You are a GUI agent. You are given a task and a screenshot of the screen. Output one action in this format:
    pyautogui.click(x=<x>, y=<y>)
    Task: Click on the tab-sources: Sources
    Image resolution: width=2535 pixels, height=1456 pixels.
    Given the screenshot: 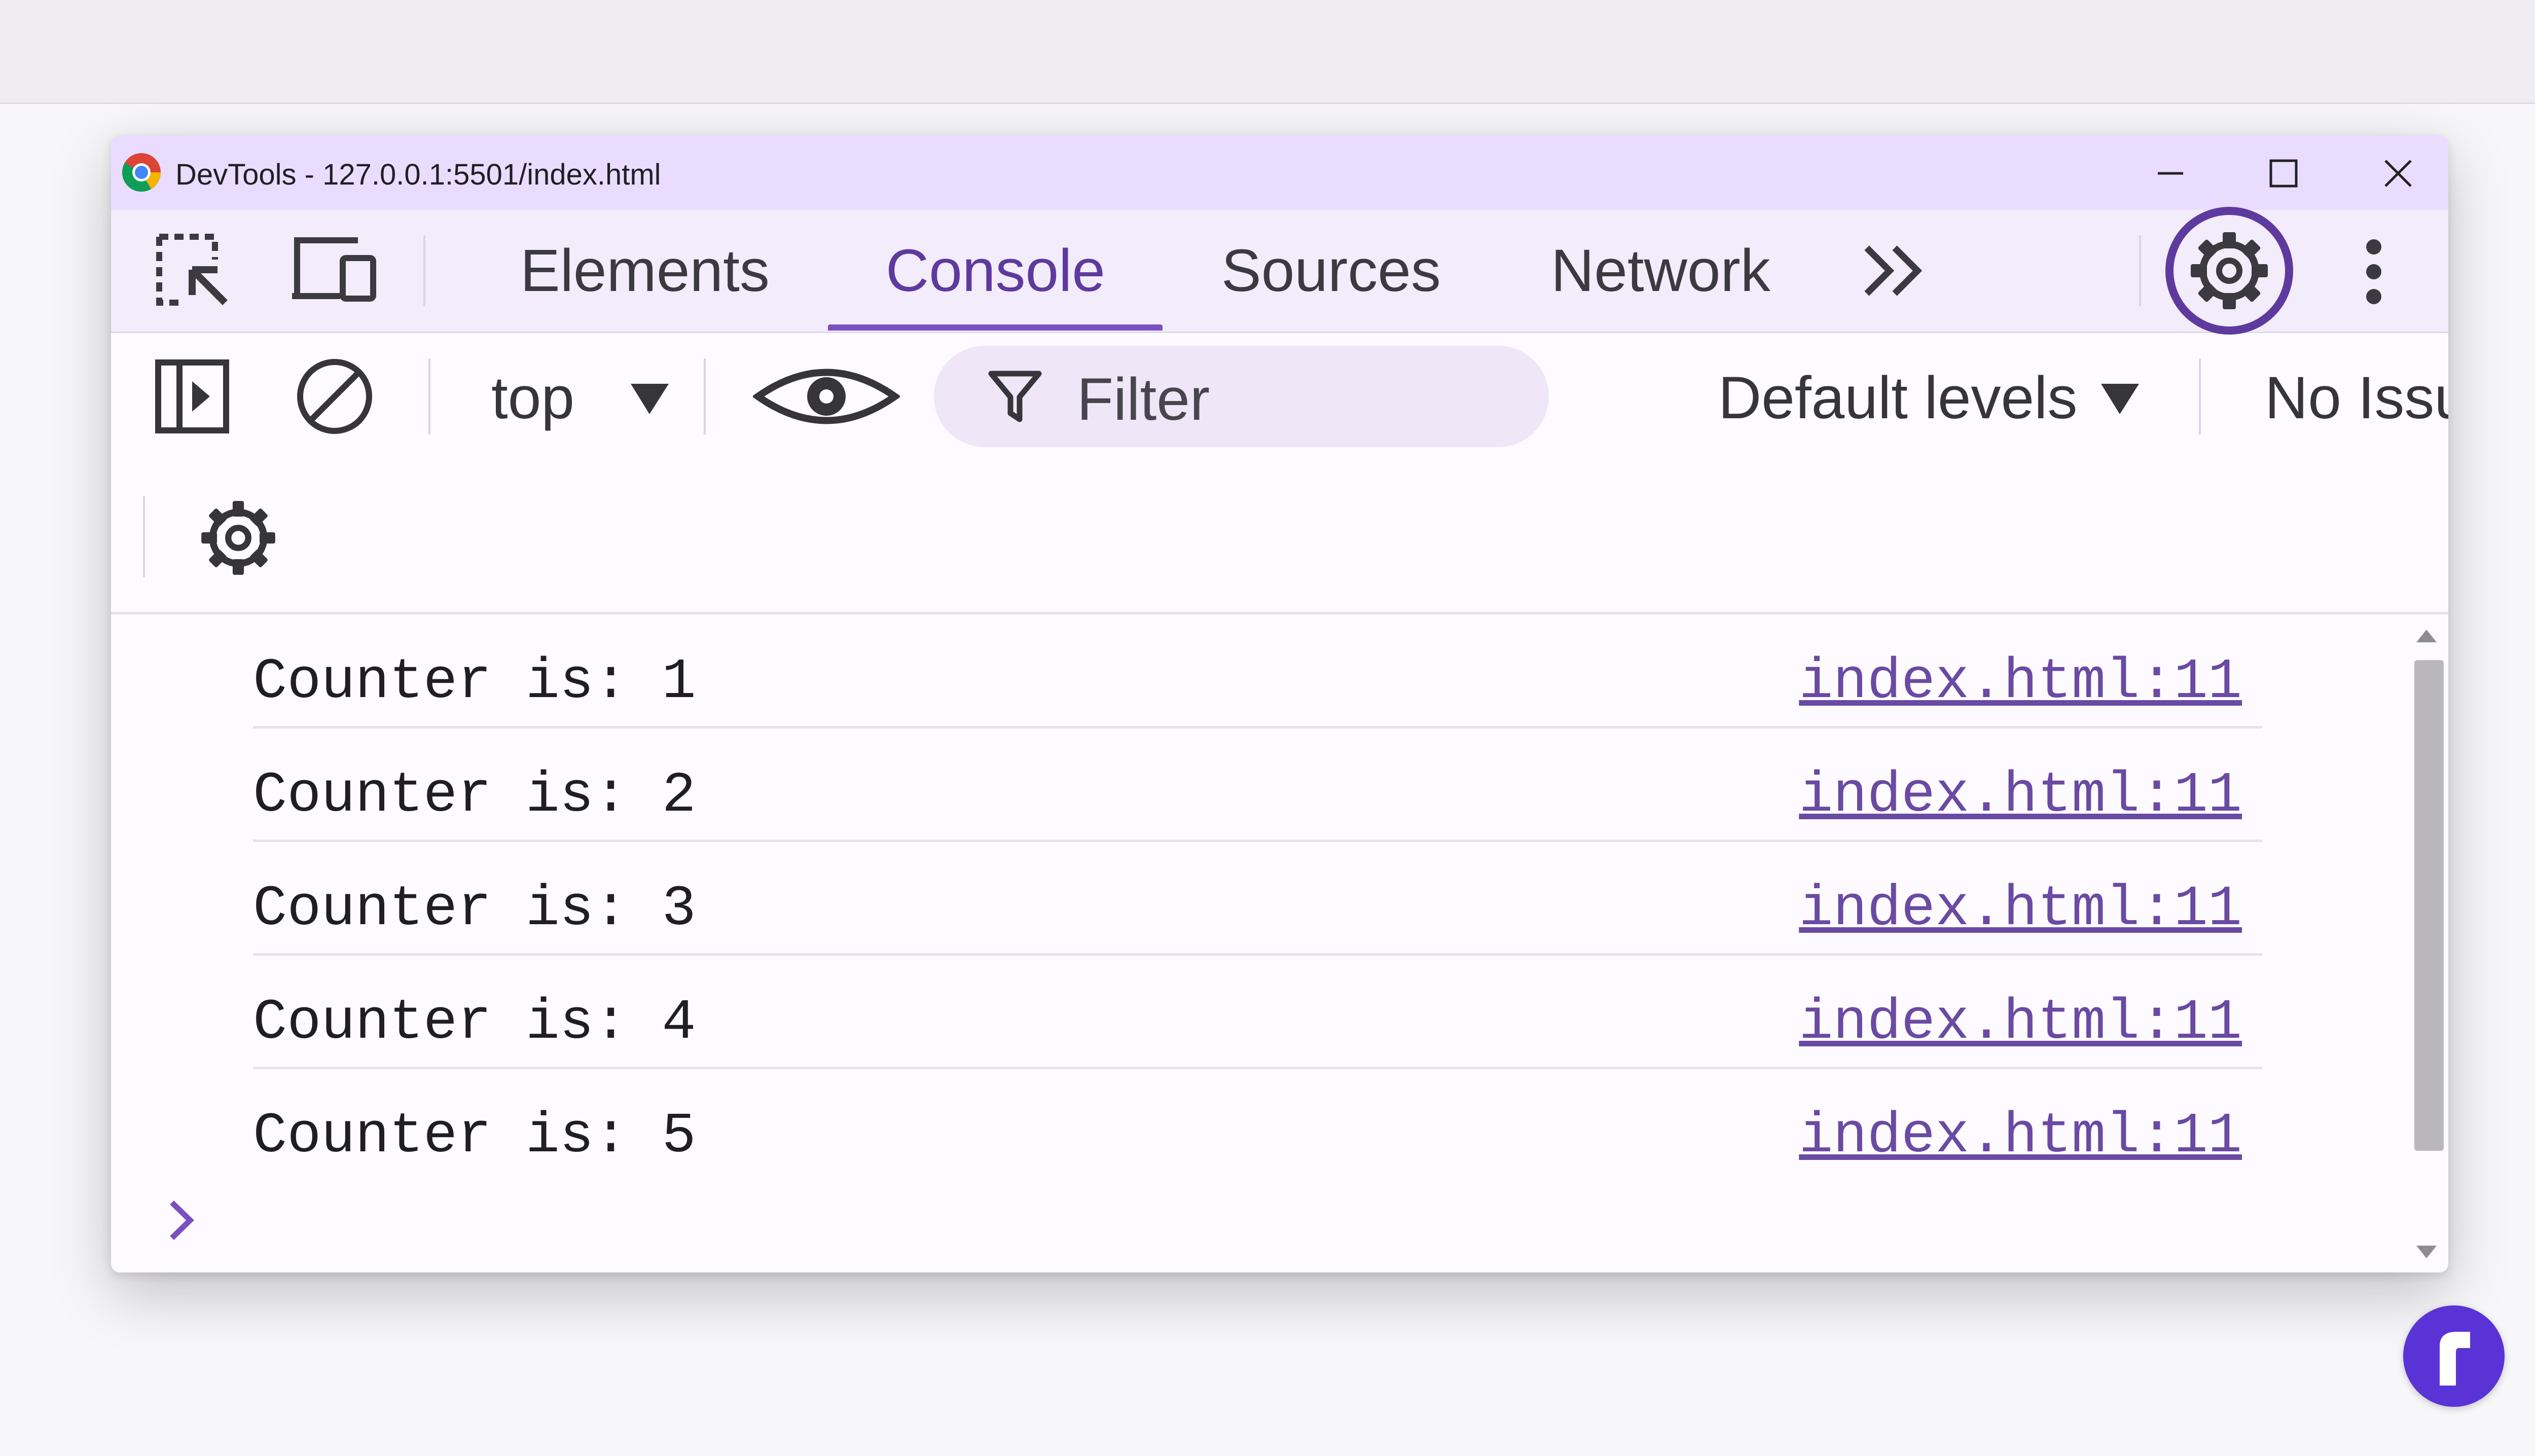 What is the action you would take?
    pyautogui.click(x=1331, y=271)
    